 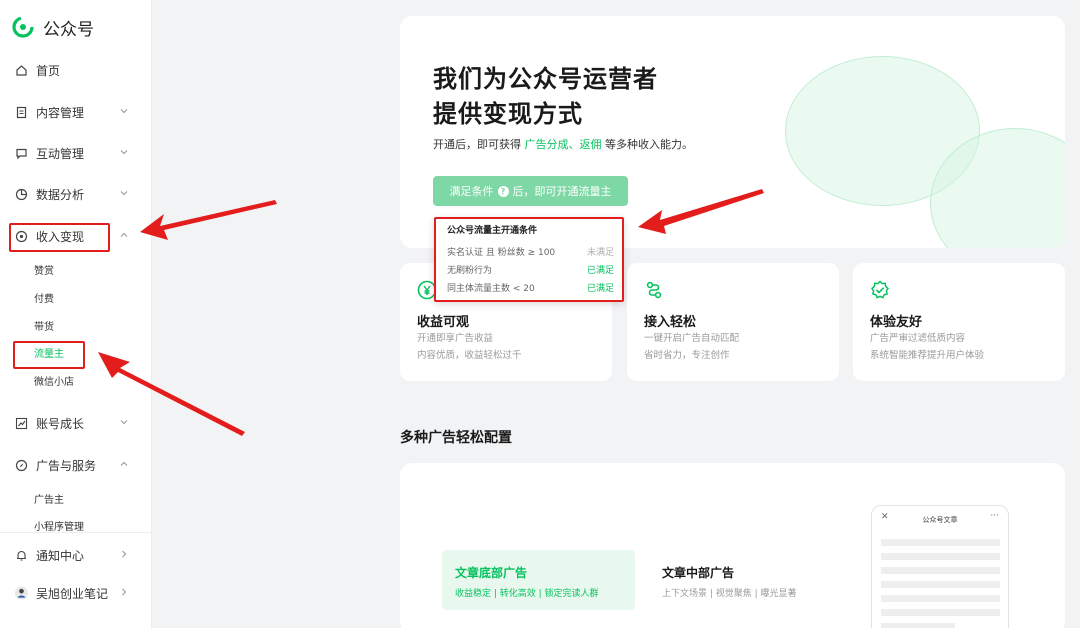 I want to click on section-title: 多种广告轻松配置, so click(x=456, y=438).